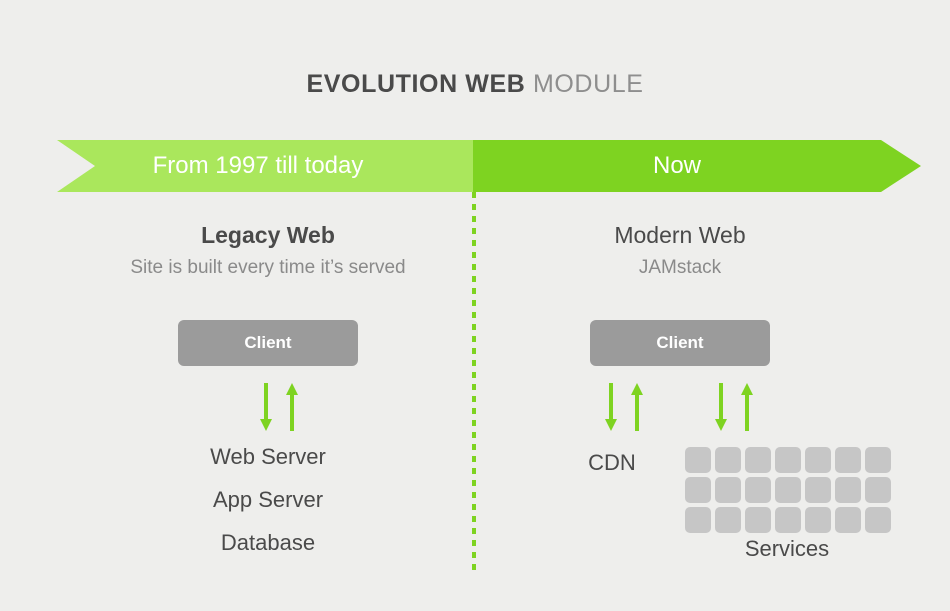 This screenshot has width=950, height=611. What do you see at coordinates (734, 407) in the screenshot?
I see `services-arrow-pair` at bounding box center [734, 407].